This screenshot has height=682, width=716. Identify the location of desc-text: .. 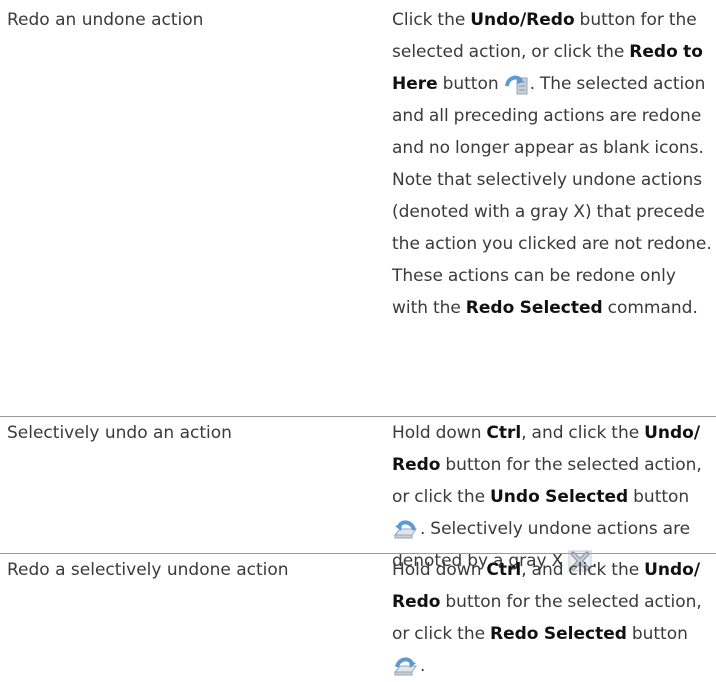
(423, 666).